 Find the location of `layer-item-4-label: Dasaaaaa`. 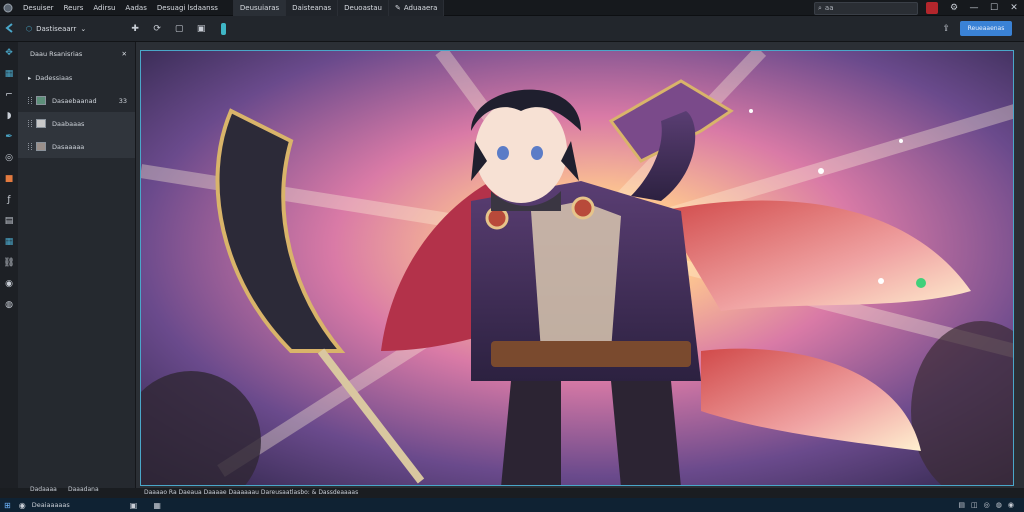

layer-item-4-label: Dasaaaaa is located at coordinates (68, 146).